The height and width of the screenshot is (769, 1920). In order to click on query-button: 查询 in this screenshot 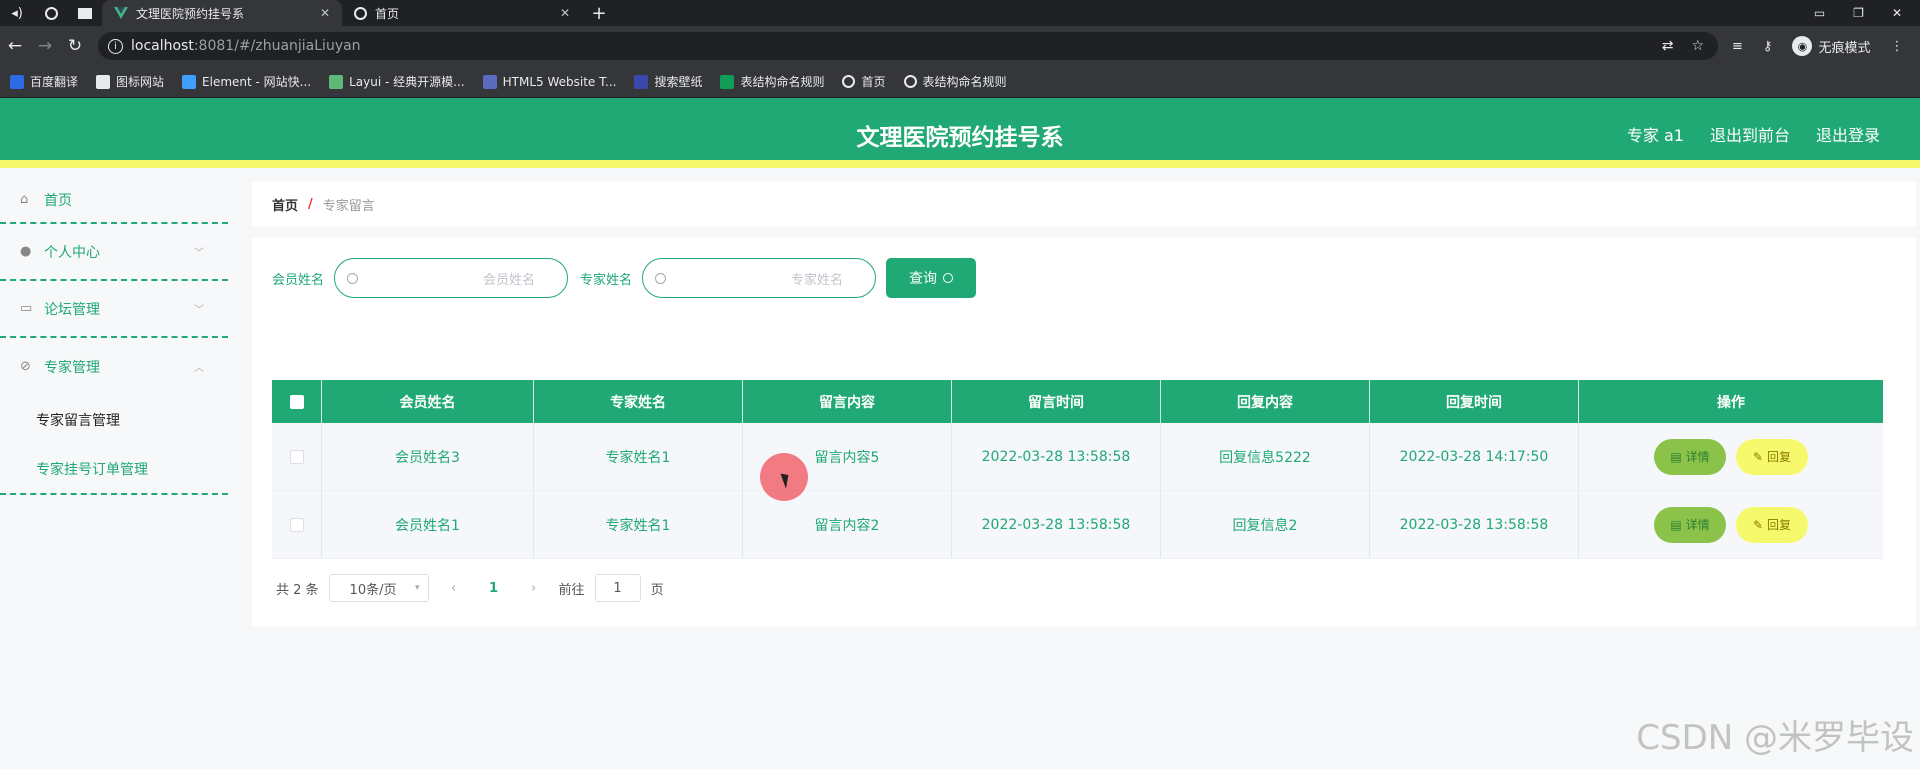, I will do `click(931, 278)`.